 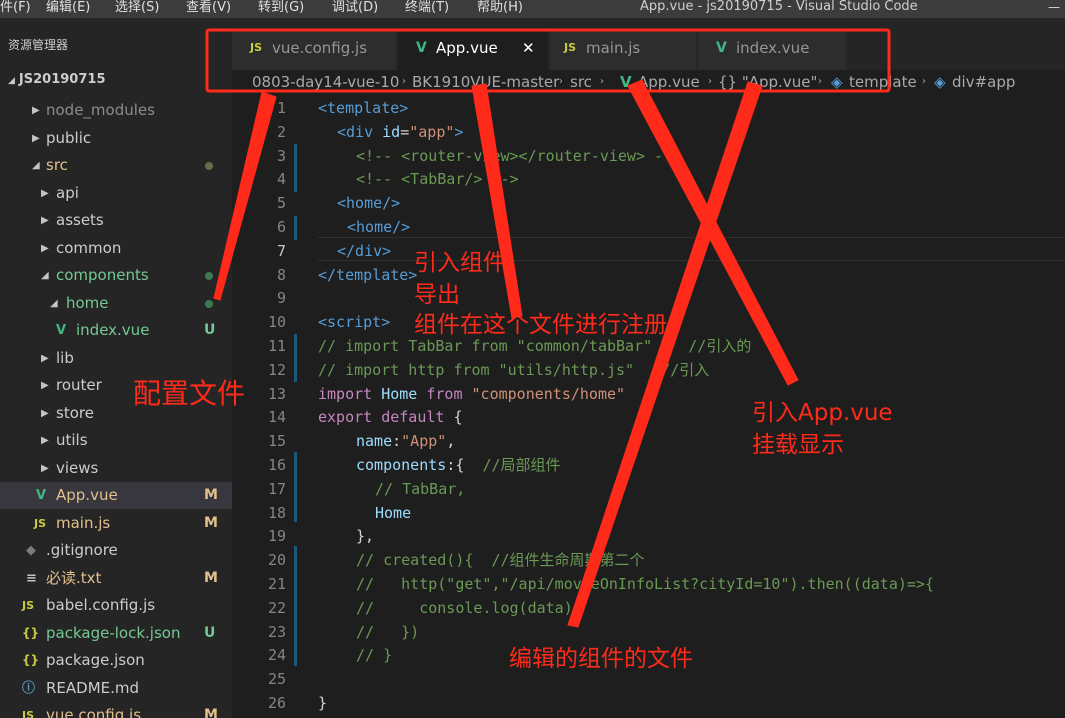 I want to click on tree-item-main-js: JS main.js M, so click(x=116, y=523).